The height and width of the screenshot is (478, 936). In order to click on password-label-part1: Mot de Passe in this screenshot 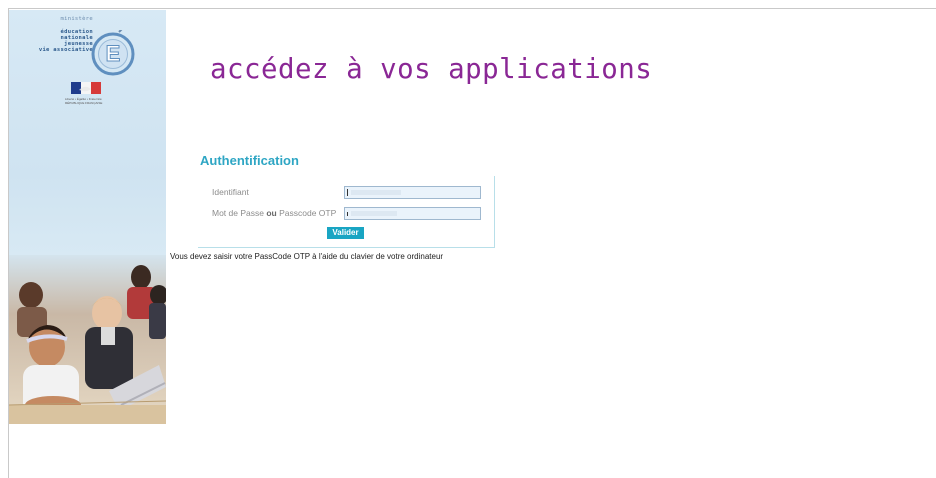, I will do `click(239, 213)`.